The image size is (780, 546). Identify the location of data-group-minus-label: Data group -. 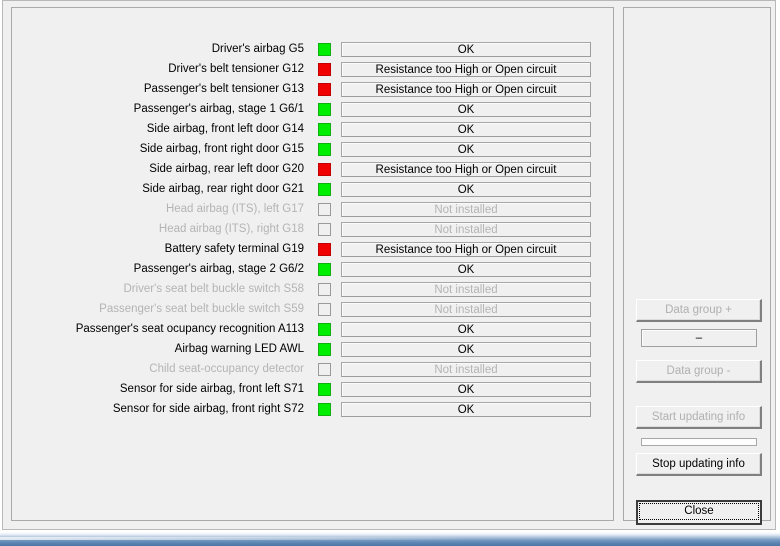
(698, 371).